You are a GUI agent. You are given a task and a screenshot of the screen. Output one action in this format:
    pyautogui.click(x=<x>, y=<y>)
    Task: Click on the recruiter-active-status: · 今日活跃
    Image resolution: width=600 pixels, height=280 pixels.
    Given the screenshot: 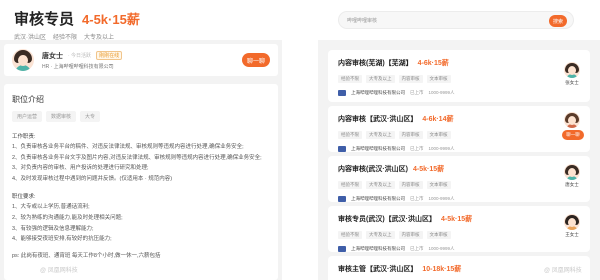 What is the action you would take?
    pyautogui.click(x=80, y=56)
    